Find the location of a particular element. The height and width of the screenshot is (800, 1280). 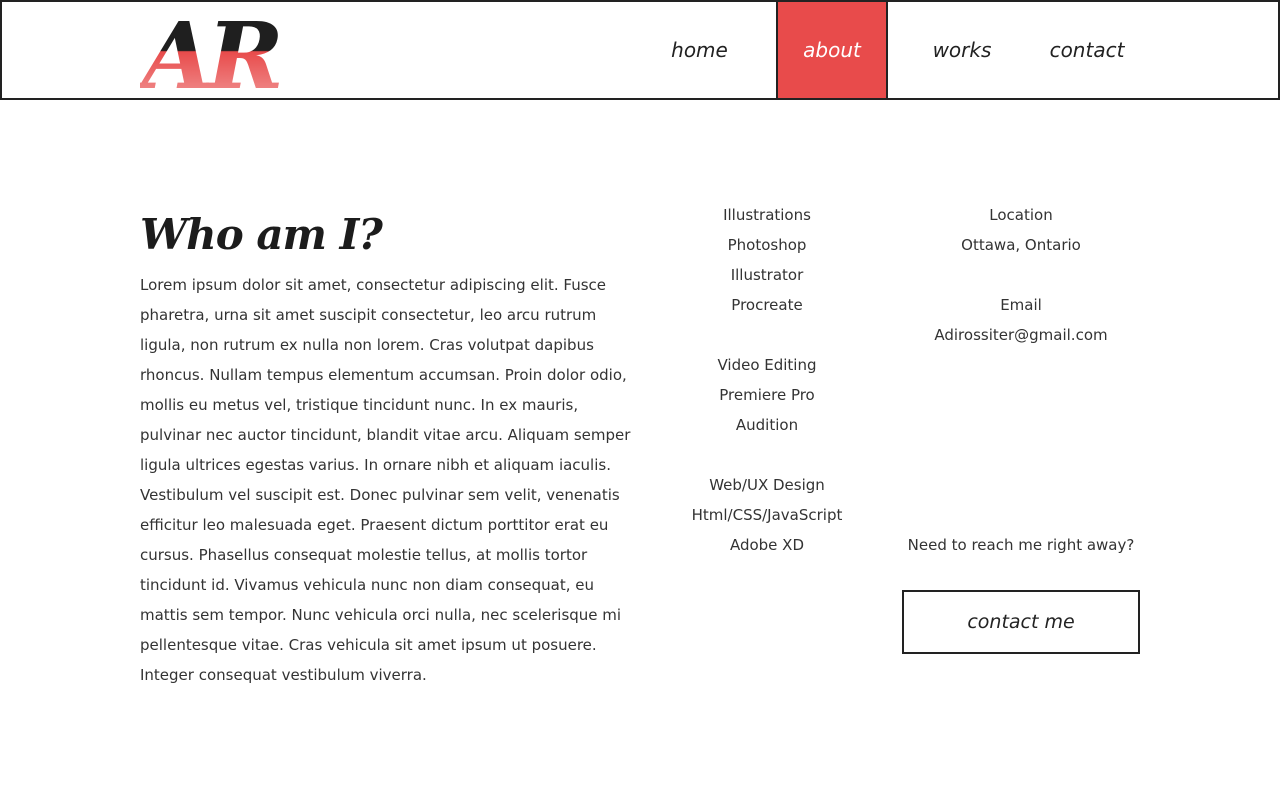

email-label: Email is located at coordinates (1021, 305).